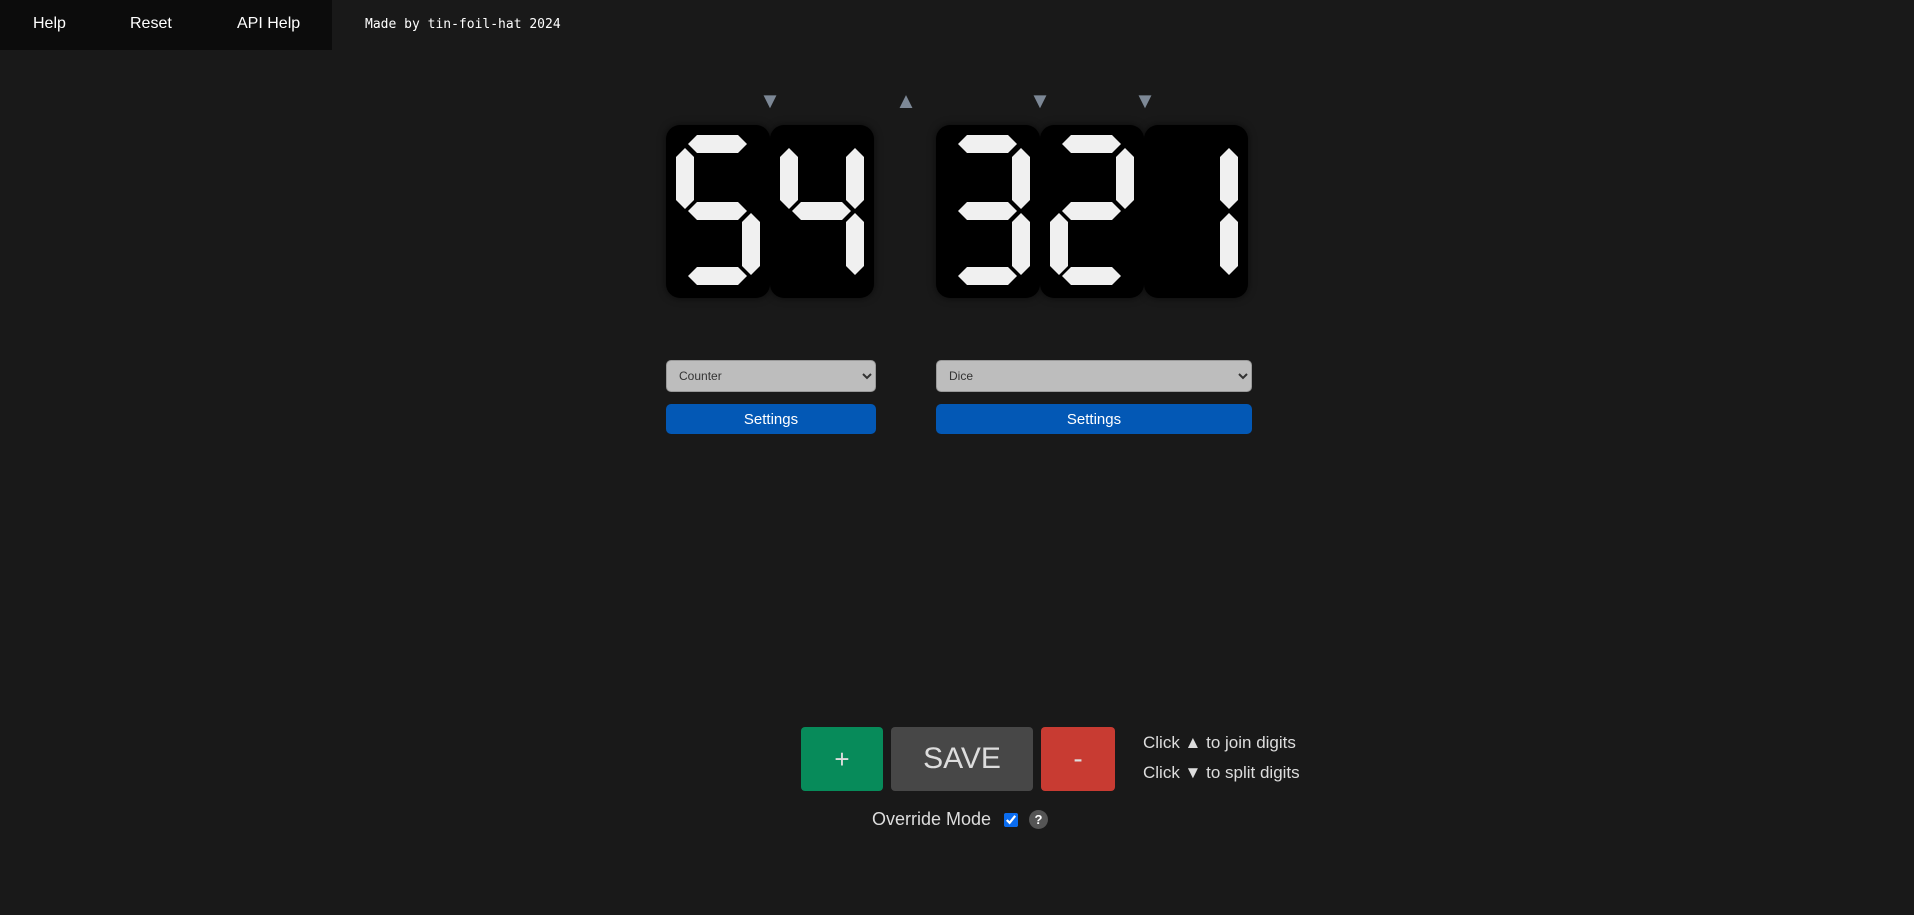 This screenshot has height=915, width=1914. Describe the element at coordinates (1094, 419) in the screenshot. I see `settings-button-2: Settings` at that location.